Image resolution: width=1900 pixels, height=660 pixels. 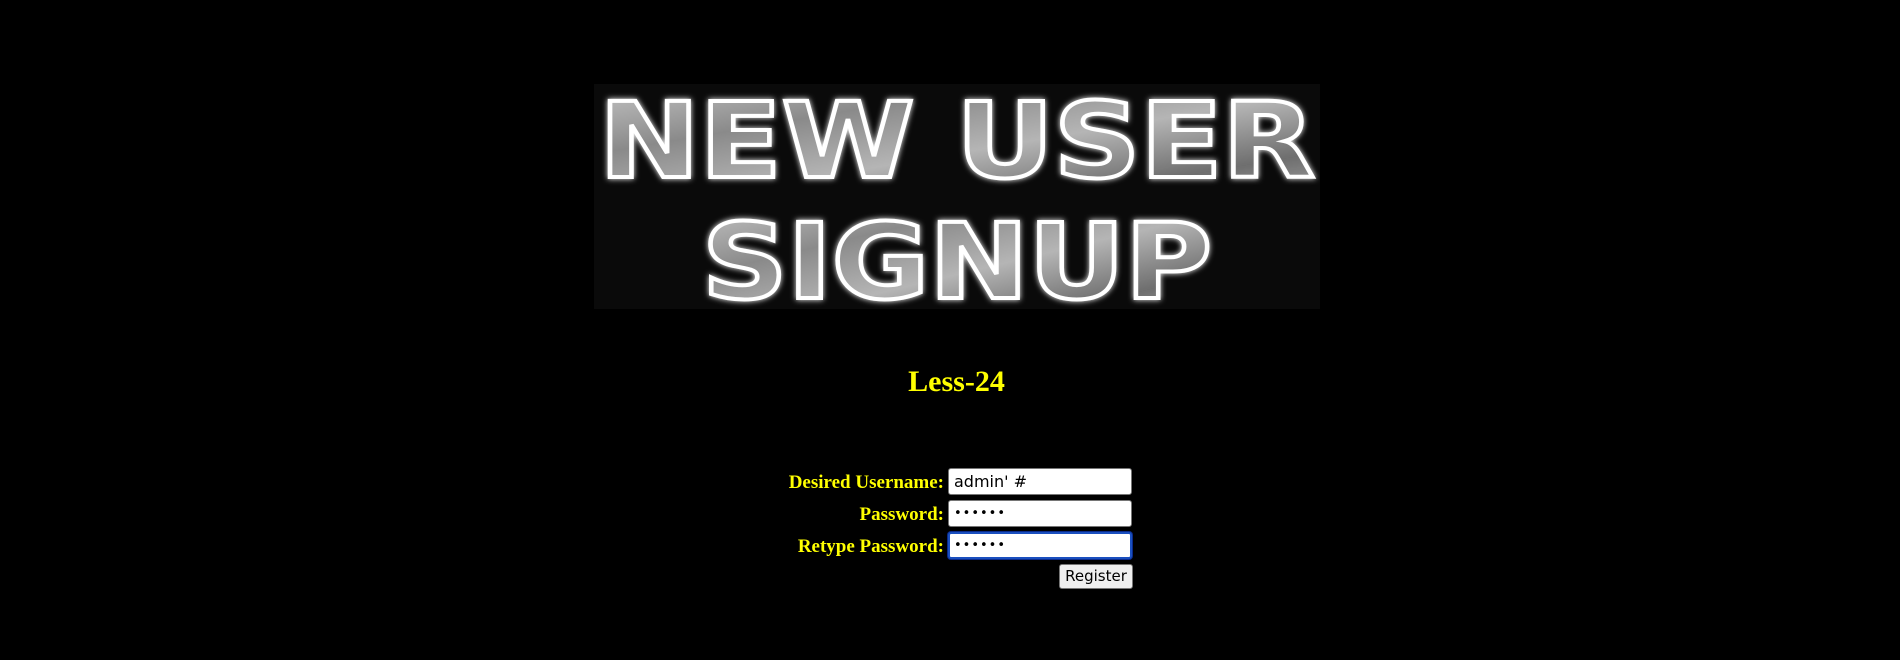 I want to click on username-row: Desired Username:, so click(x=950, y=482).